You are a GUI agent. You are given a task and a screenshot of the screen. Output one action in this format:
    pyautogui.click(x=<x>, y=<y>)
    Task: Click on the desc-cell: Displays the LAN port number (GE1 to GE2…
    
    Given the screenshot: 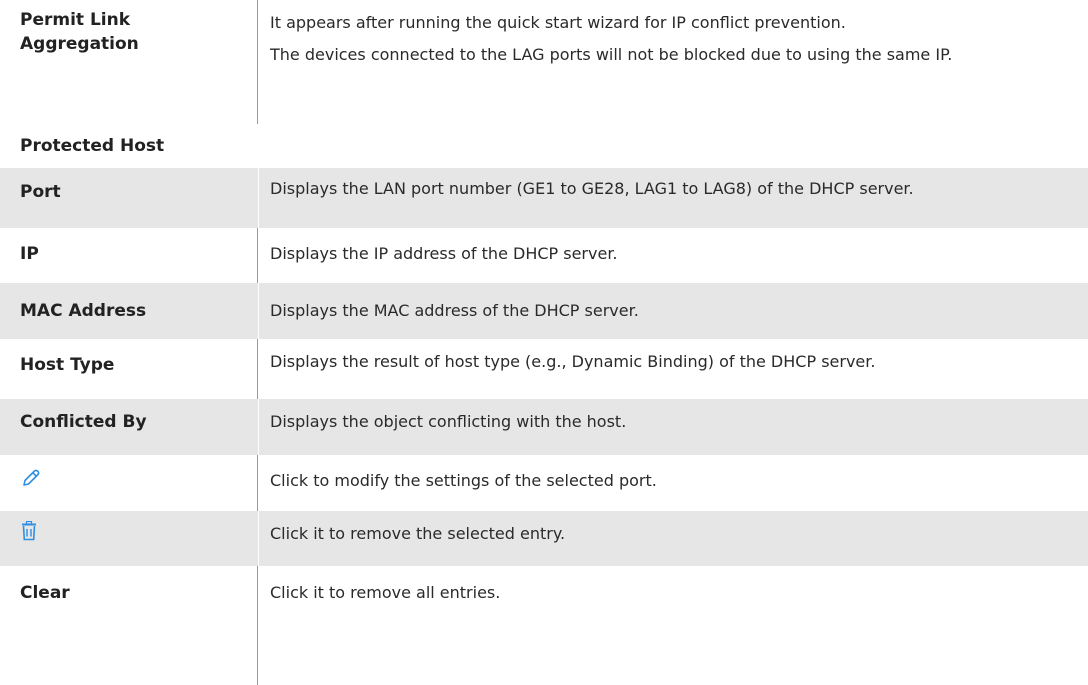 What is the action you would take?
    pyautogui.click(x=673, y=198)
    